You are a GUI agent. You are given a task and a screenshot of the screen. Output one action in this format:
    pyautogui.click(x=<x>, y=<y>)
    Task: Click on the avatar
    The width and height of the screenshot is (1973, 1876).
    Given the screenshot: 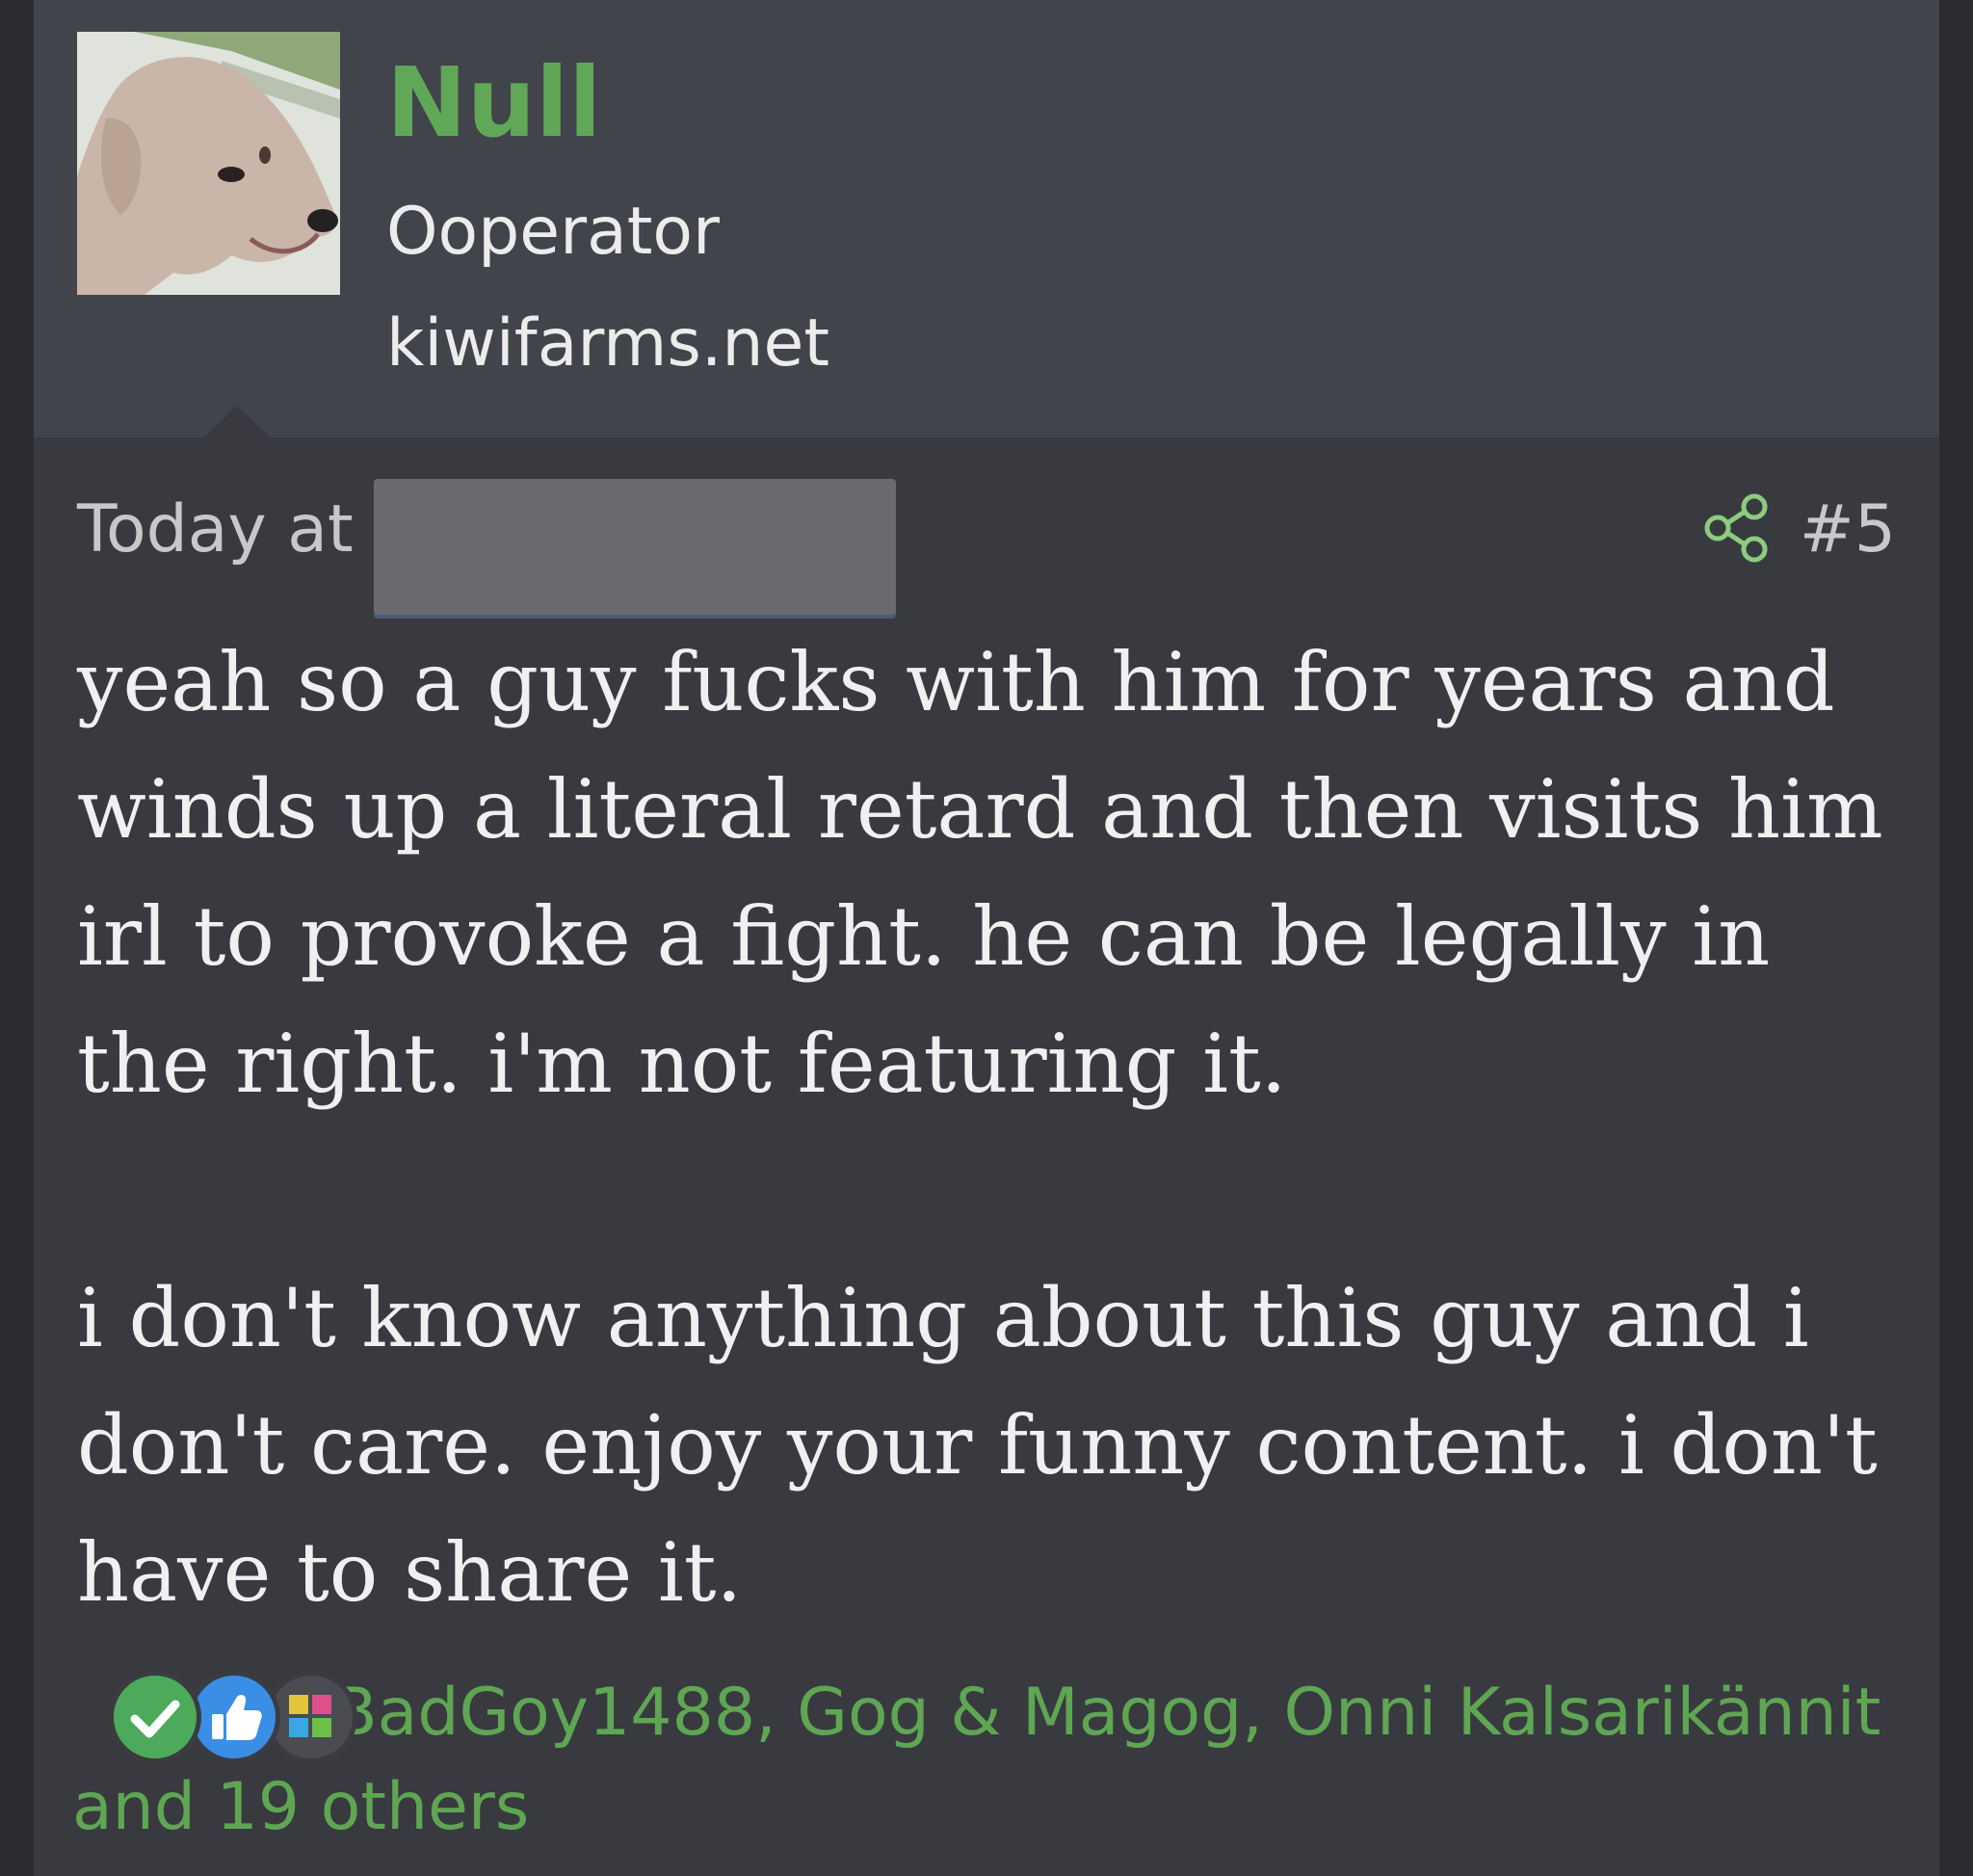 What is the action you would take?
    pyautogui.click(x=208, y=163)
    